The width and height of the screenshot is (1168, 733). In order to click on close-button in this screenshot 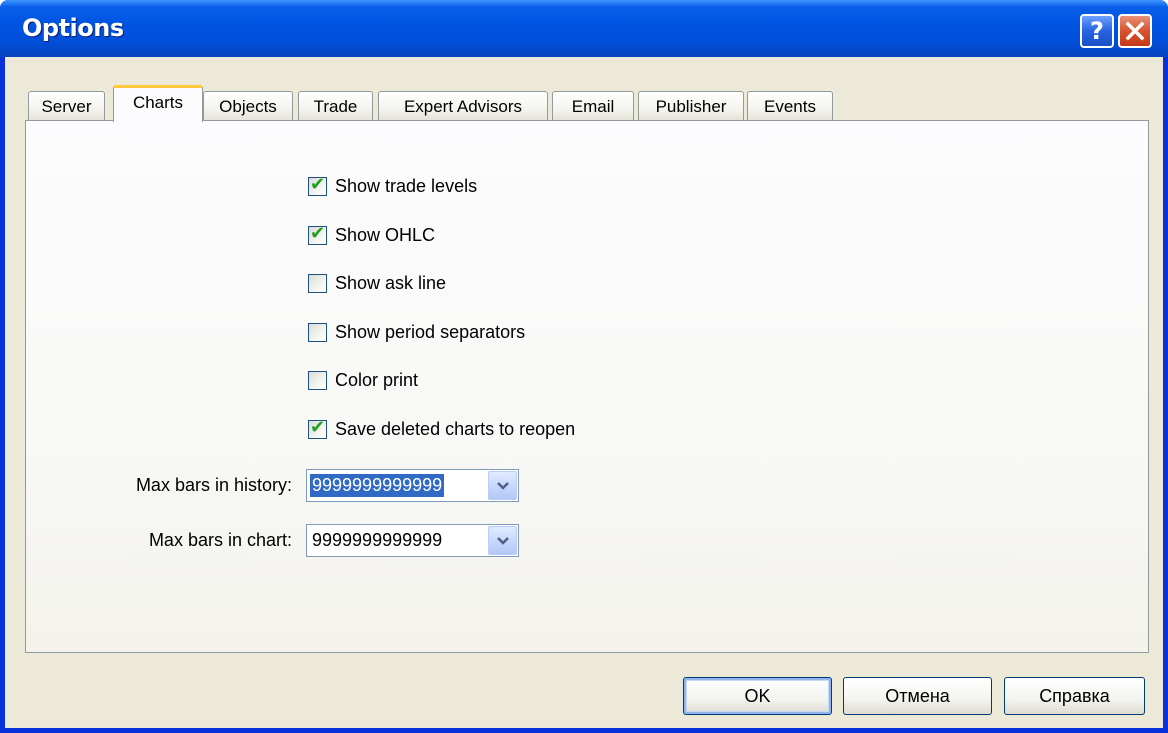, I will do `click(1135, 31)`.